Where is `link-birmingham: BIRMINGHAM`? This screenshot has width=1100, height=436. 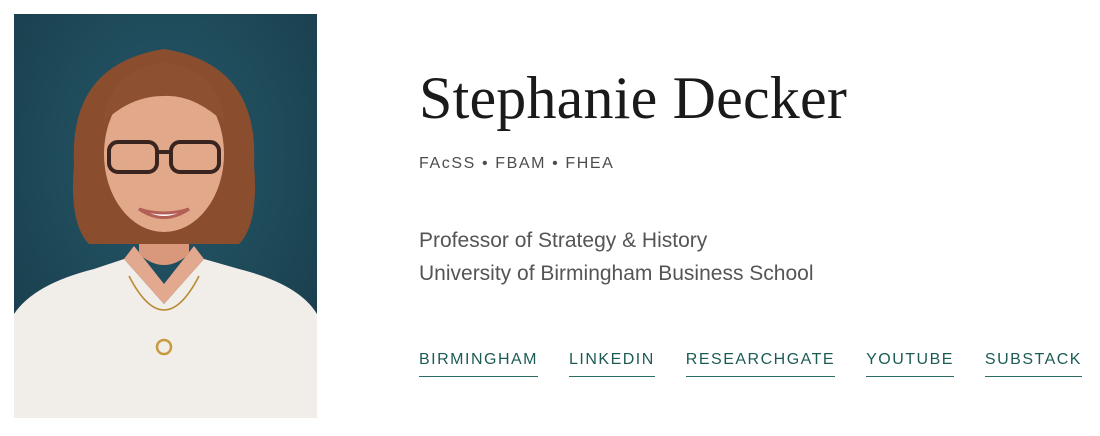
link-birmingham: BIRMINGHAM is located at coordinates (478, 364).